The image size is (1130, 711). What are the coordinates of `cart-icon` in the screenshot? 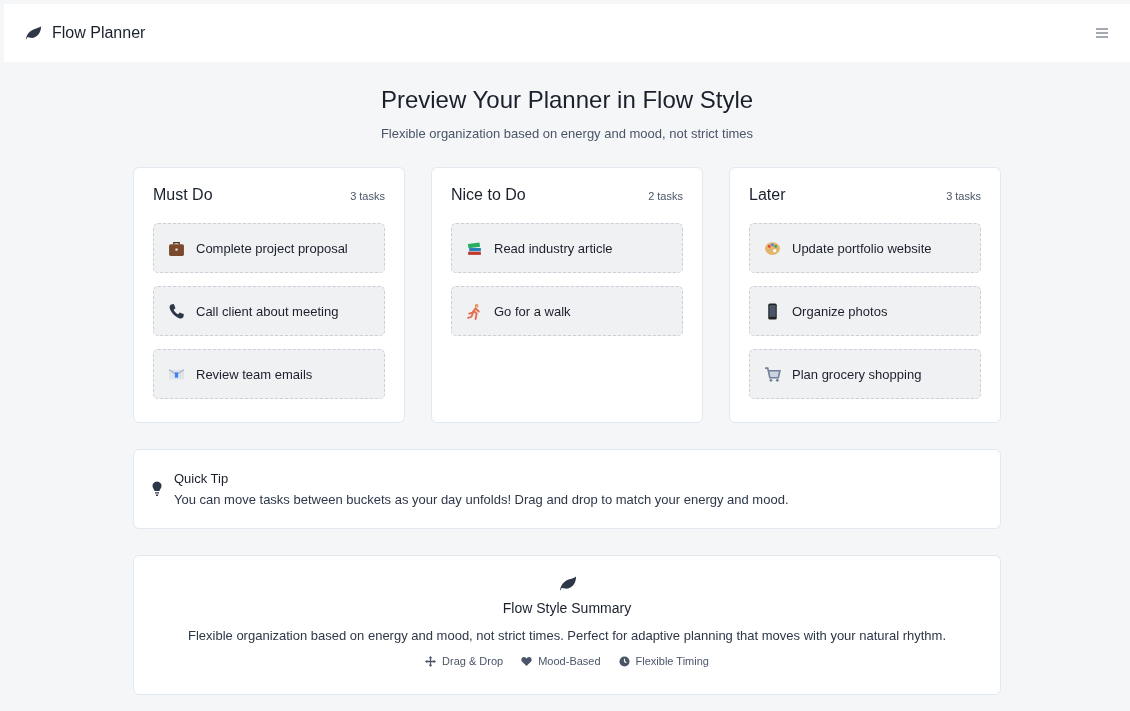 It's located at (772, 374).